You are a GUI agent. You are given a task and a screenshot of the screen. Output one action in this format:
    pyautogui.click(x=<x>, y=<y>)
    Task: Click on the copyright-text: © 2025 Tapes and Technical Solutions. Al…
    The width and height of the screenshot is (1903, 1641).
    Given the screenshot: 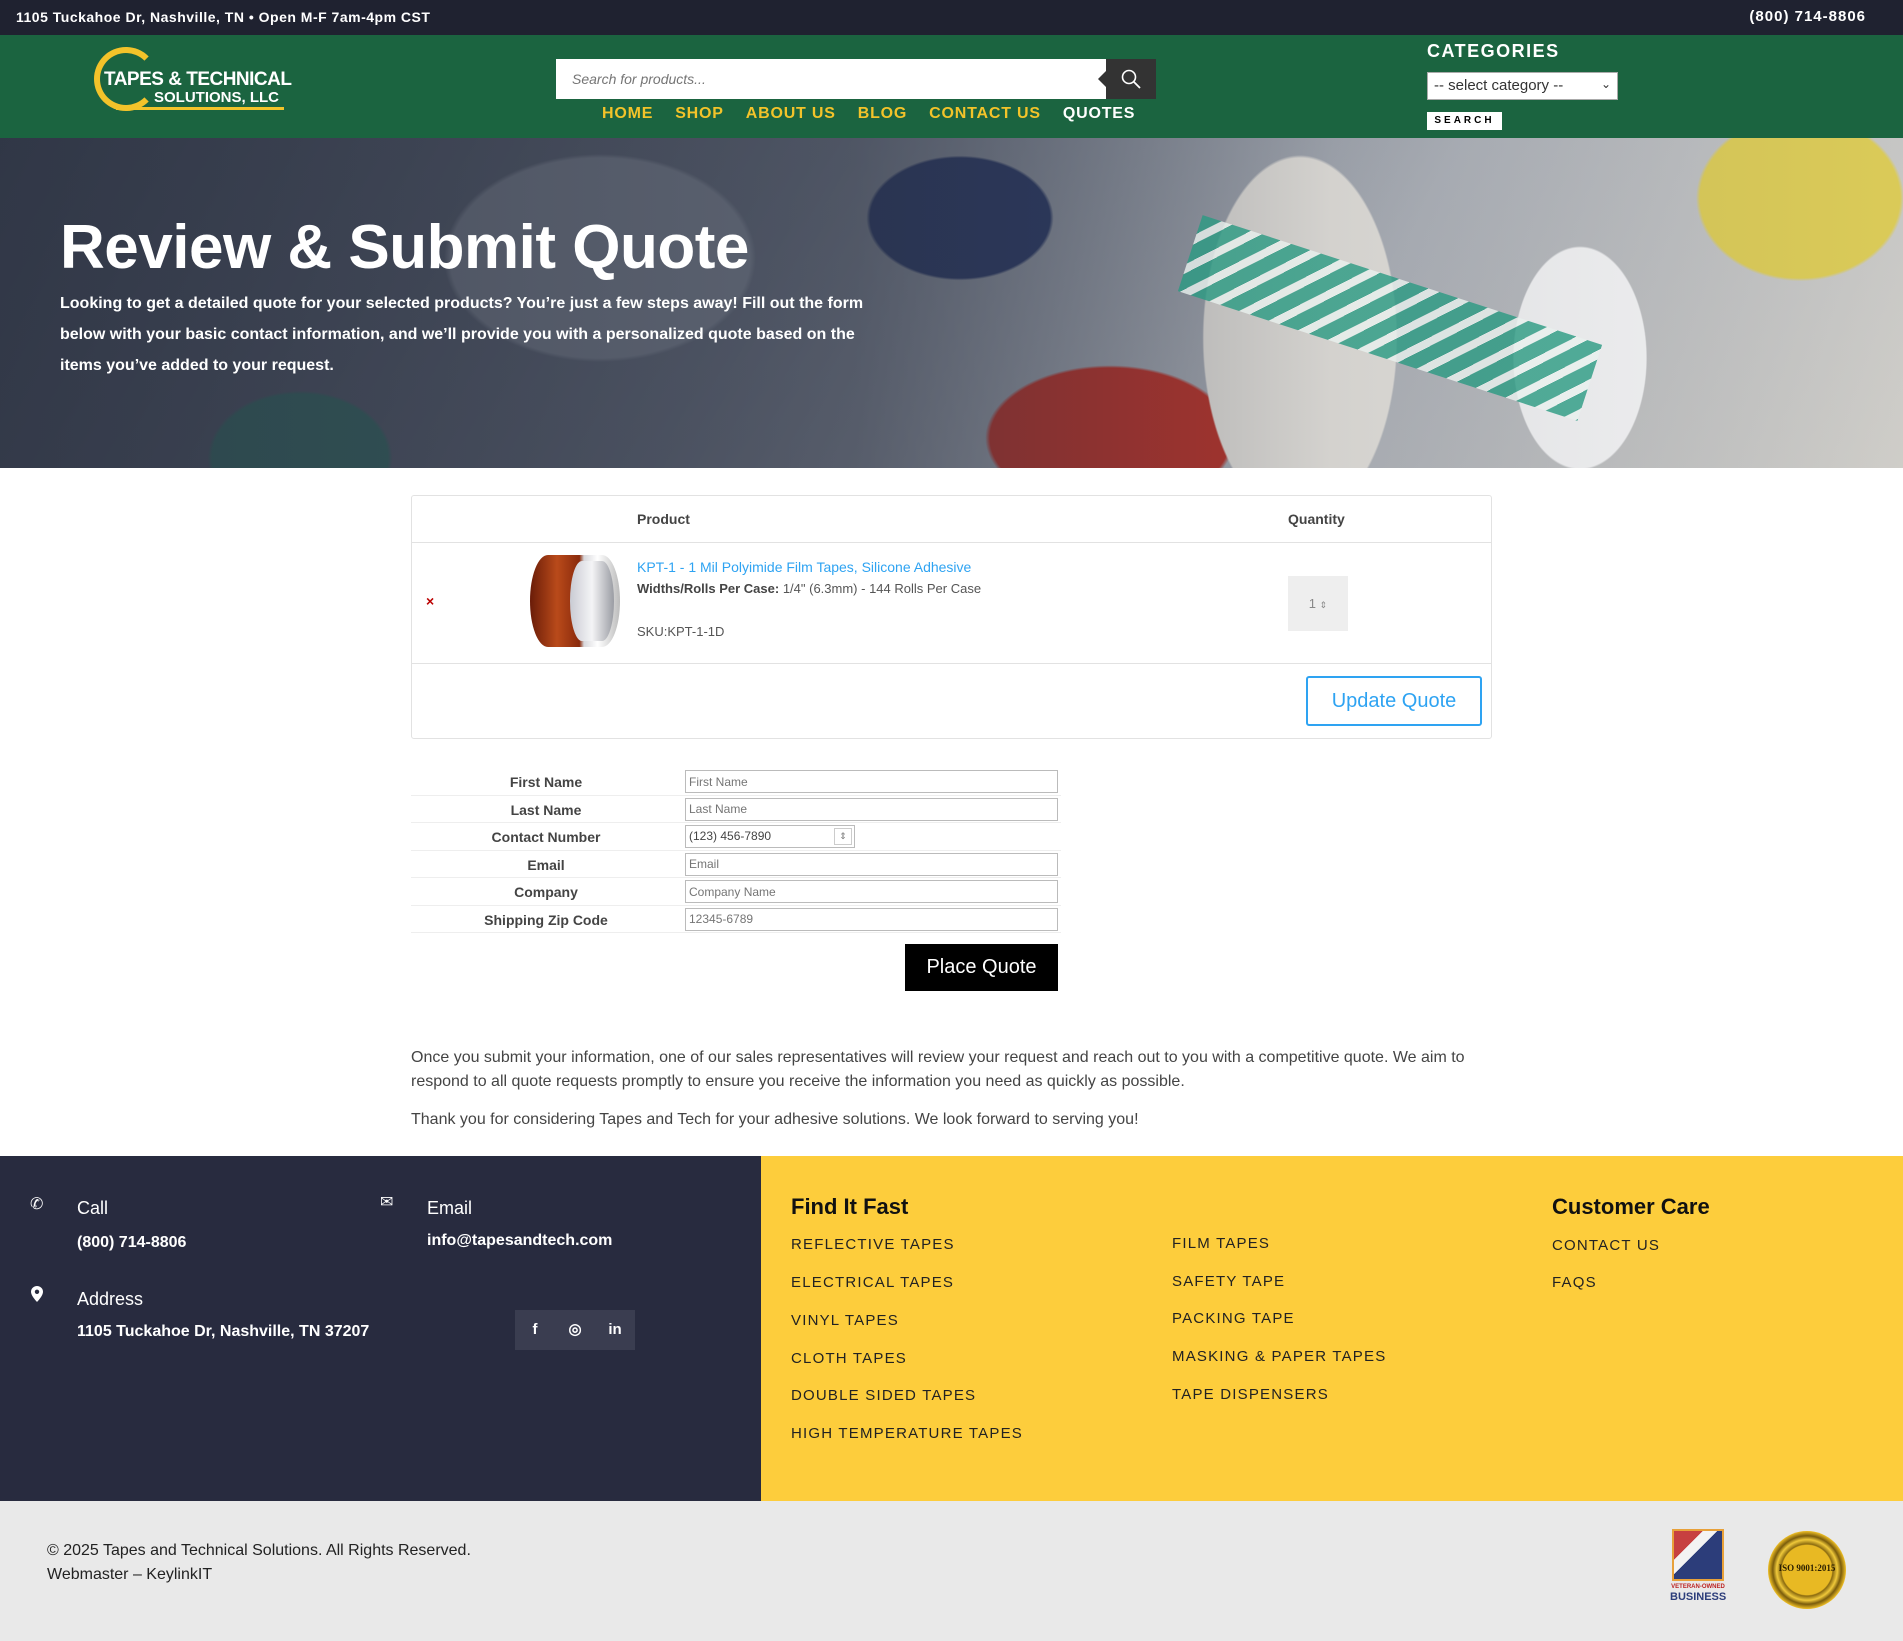 What is the action you would take?
    pyautogui.click(x=259, y=1563)
    